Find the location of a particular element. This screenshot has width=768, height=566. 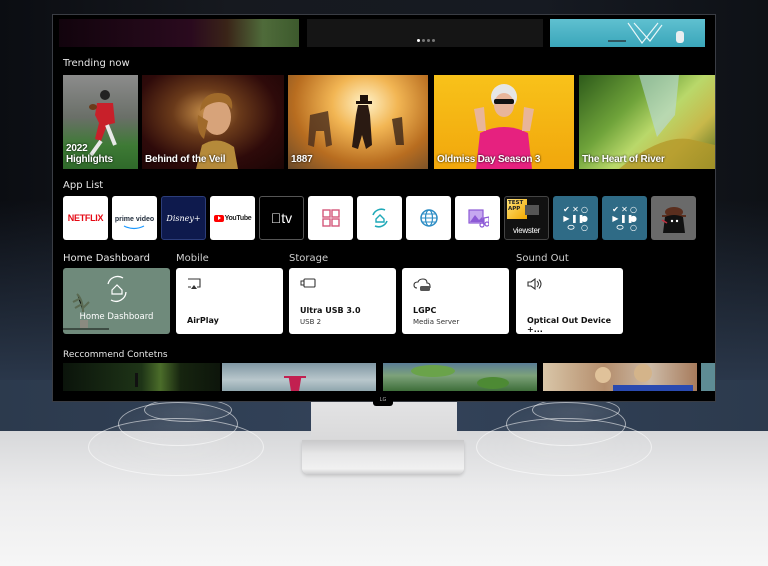

banner-slide-previous is located at coordinates (179, 33).